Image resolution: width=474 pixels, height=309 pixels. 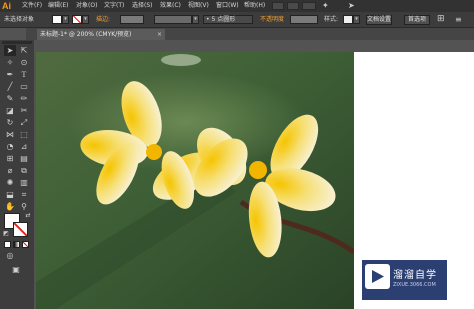 I want to click on none-mode-icon, so click(x=25, y=244).